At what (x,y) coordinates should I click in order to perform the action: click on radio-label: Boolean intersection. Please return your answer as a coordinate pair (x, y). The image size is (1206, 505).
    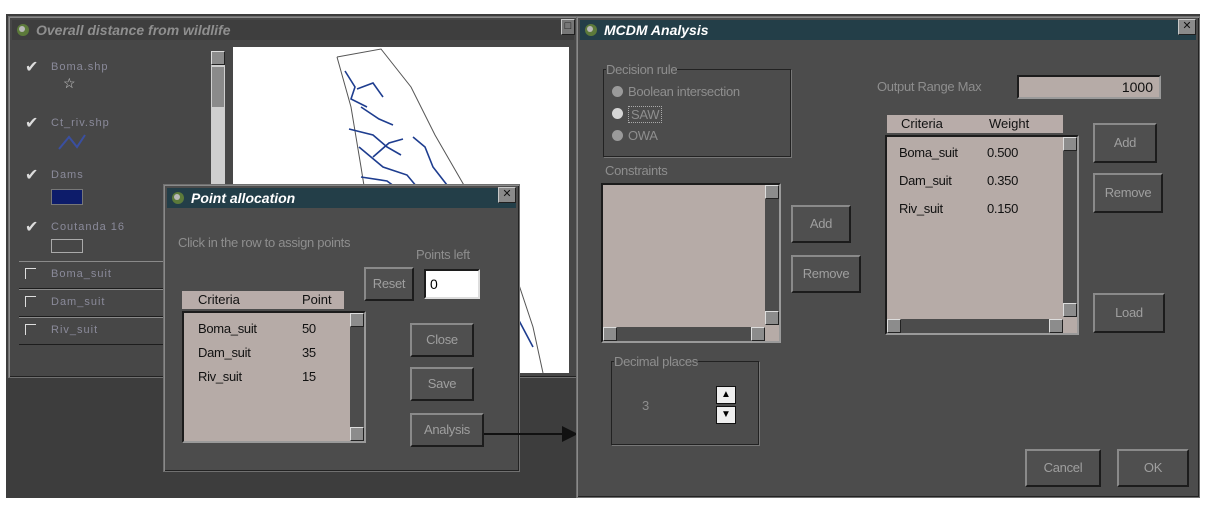
    Looking at the image, I should click on (684, 91).